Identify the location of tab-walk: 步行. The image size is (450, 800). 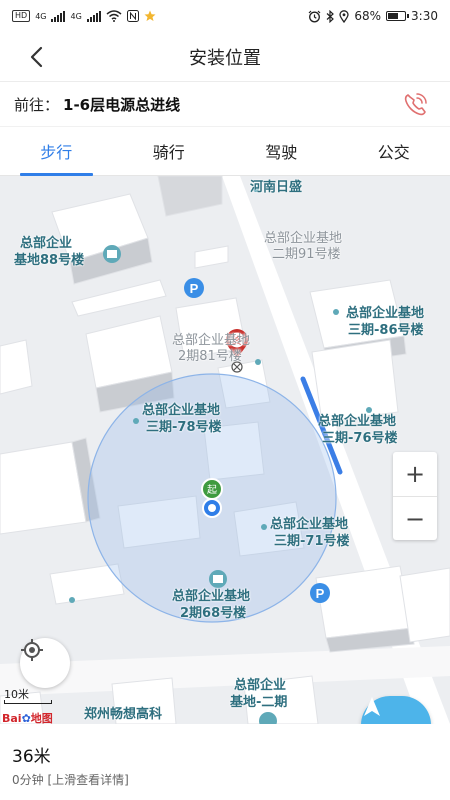
(56, 151).